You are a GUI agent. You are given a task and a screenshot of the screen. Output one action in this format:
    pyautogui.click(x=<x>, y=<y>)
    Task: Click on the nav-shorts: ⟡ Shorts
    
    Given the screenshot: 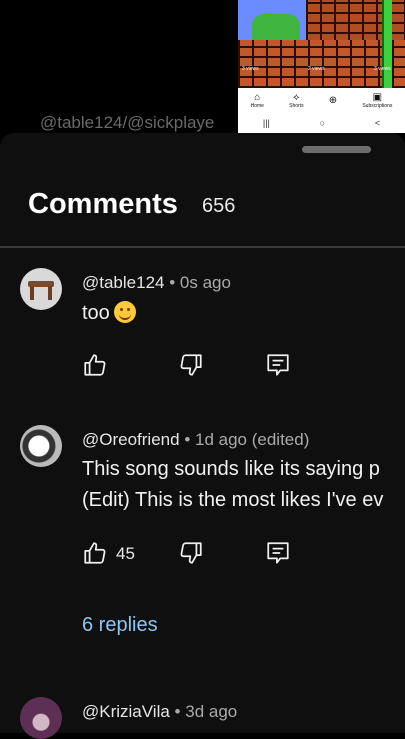 What is the action you would take?
    pyautogui.click(x=296, y=100)
    